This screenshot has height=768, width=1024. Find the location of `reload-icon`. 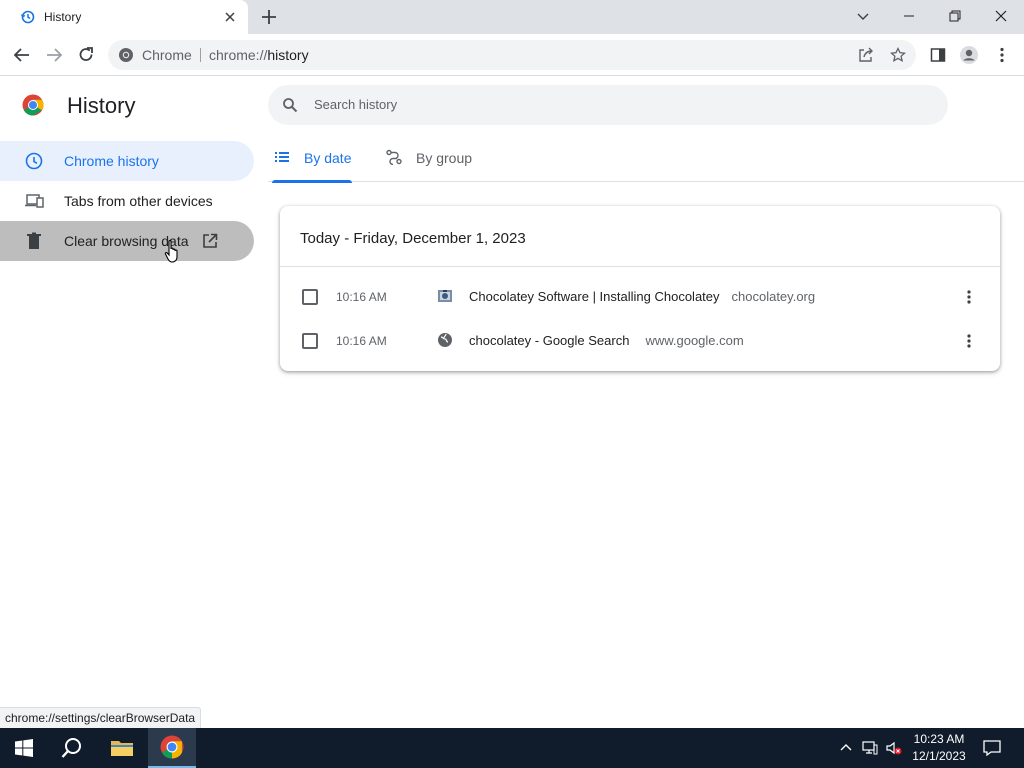

reload-icon is located at coordinates (86, 54).